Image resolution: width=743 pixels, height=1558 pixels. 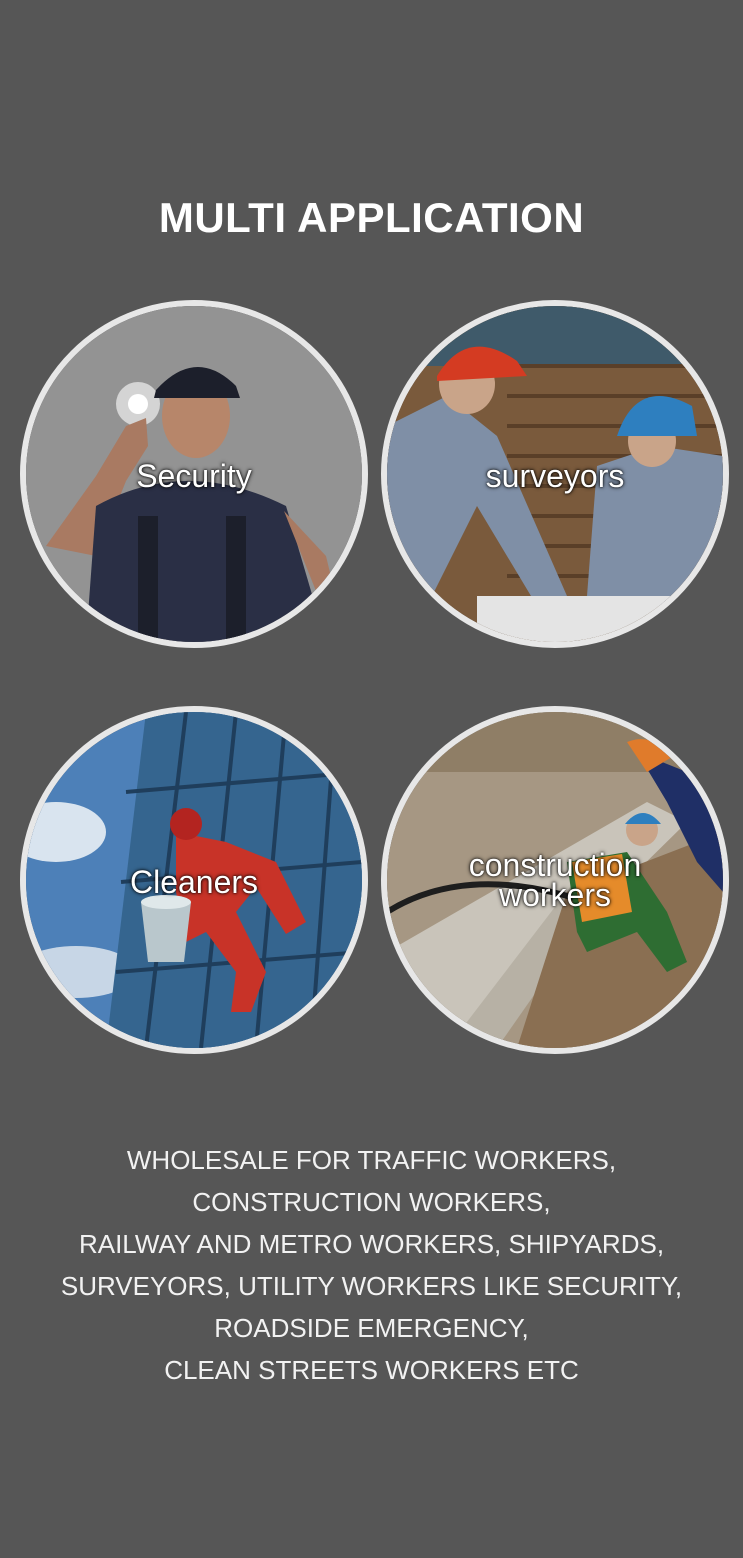 I want to click on construction-workers-label-line1: construction, so click(x=555, y=865).